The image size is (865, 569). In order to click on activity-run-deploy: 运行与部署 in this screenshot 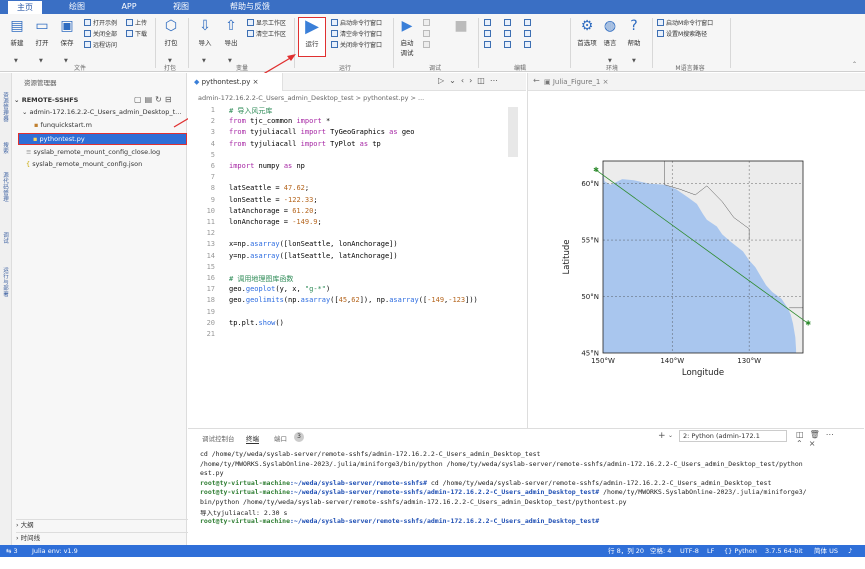, I will do `click(6, 283)`.